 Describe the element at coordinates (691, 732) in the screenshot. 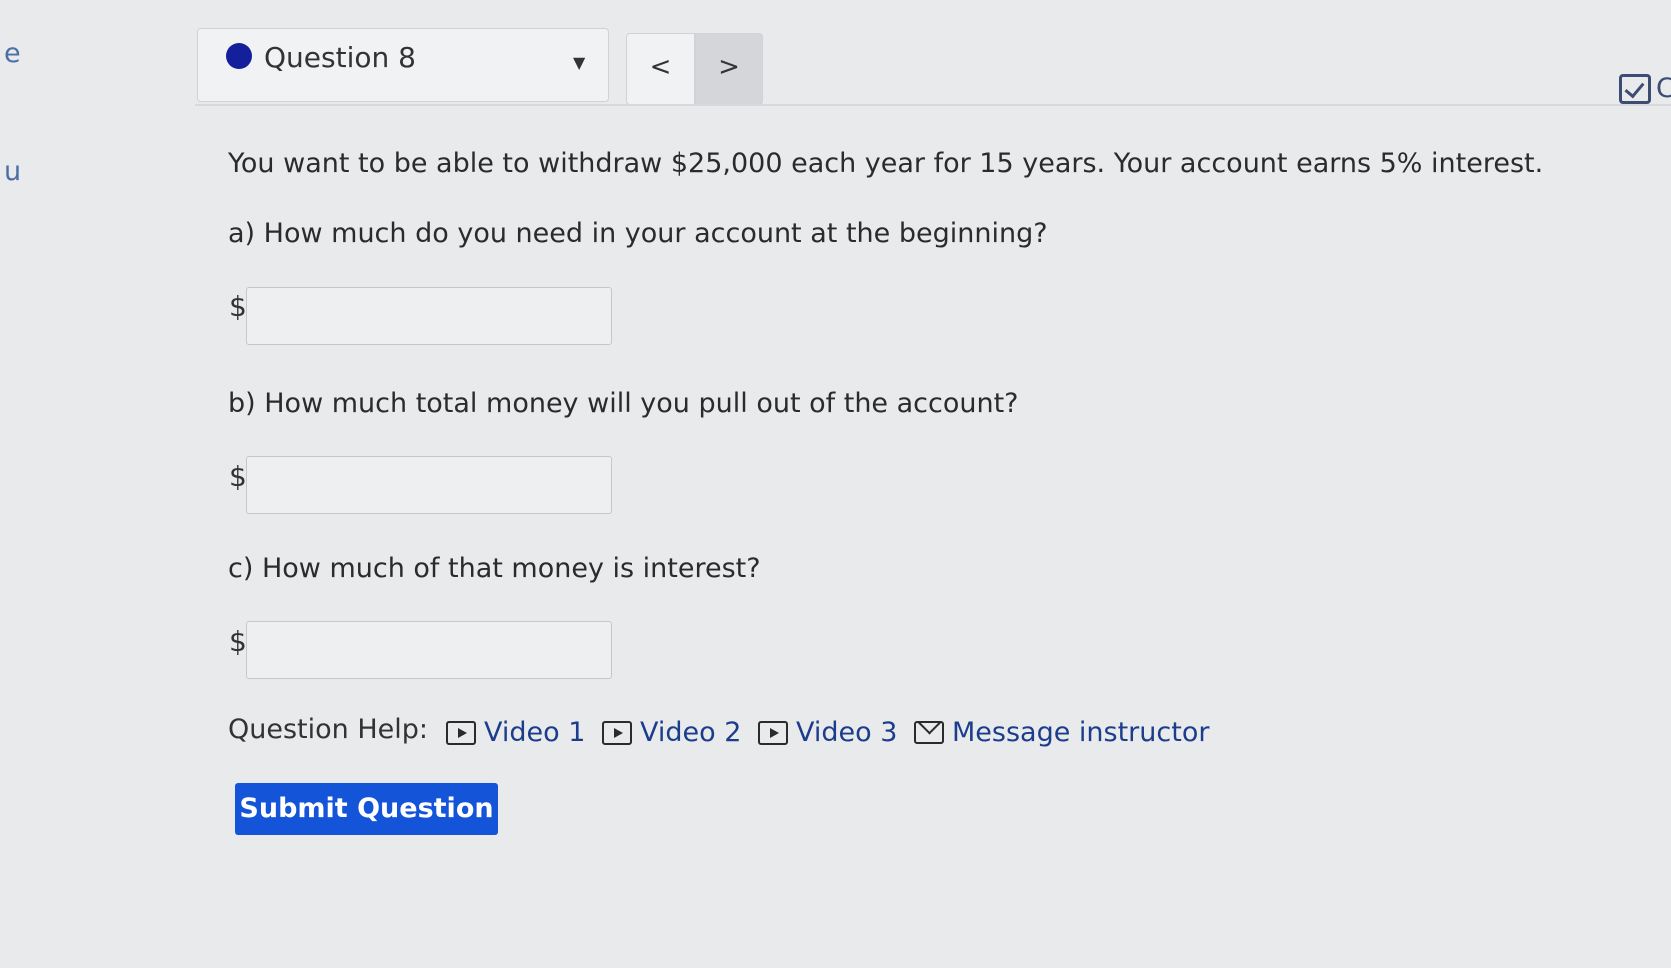

I see `video-2-link-text: Video 2` at that location.